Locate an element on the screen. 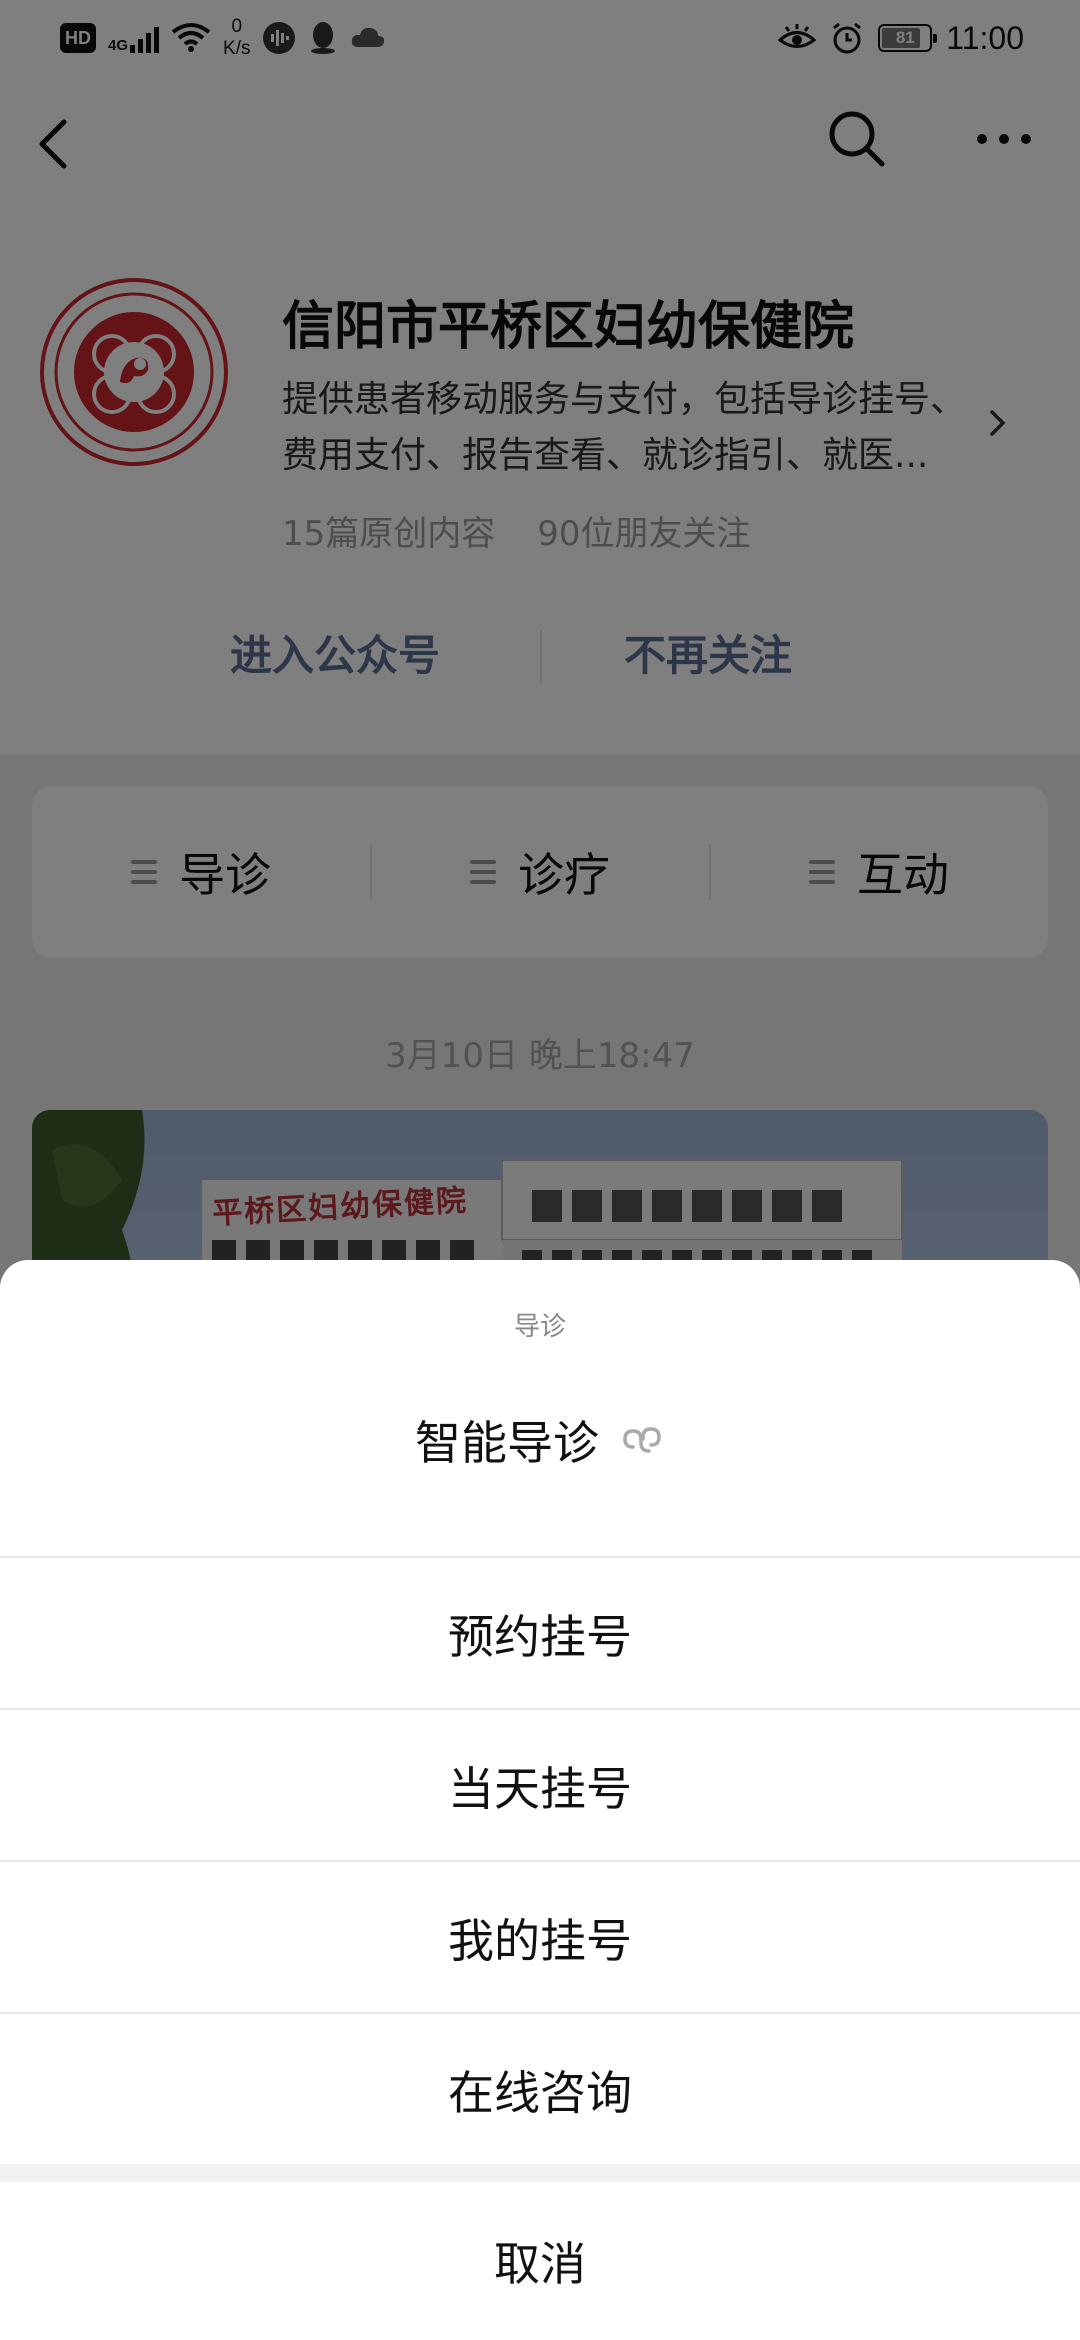 This screenshot has width=1080, height=2340. option-online-consult: 在线咨询 is located at coordinates (540, 2090).